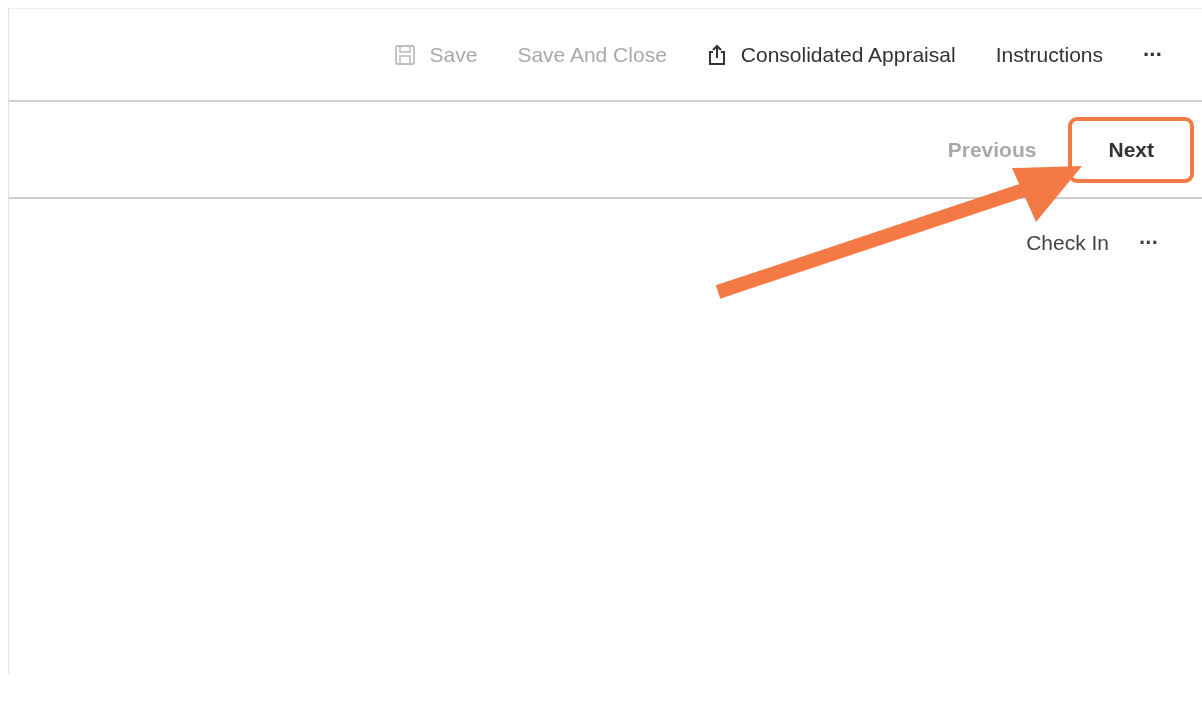 The width and height of the screenshot is (1202, 713). Describe the element at coordinates (404, 54) in the screenshot. I see `save-icon` at that location.